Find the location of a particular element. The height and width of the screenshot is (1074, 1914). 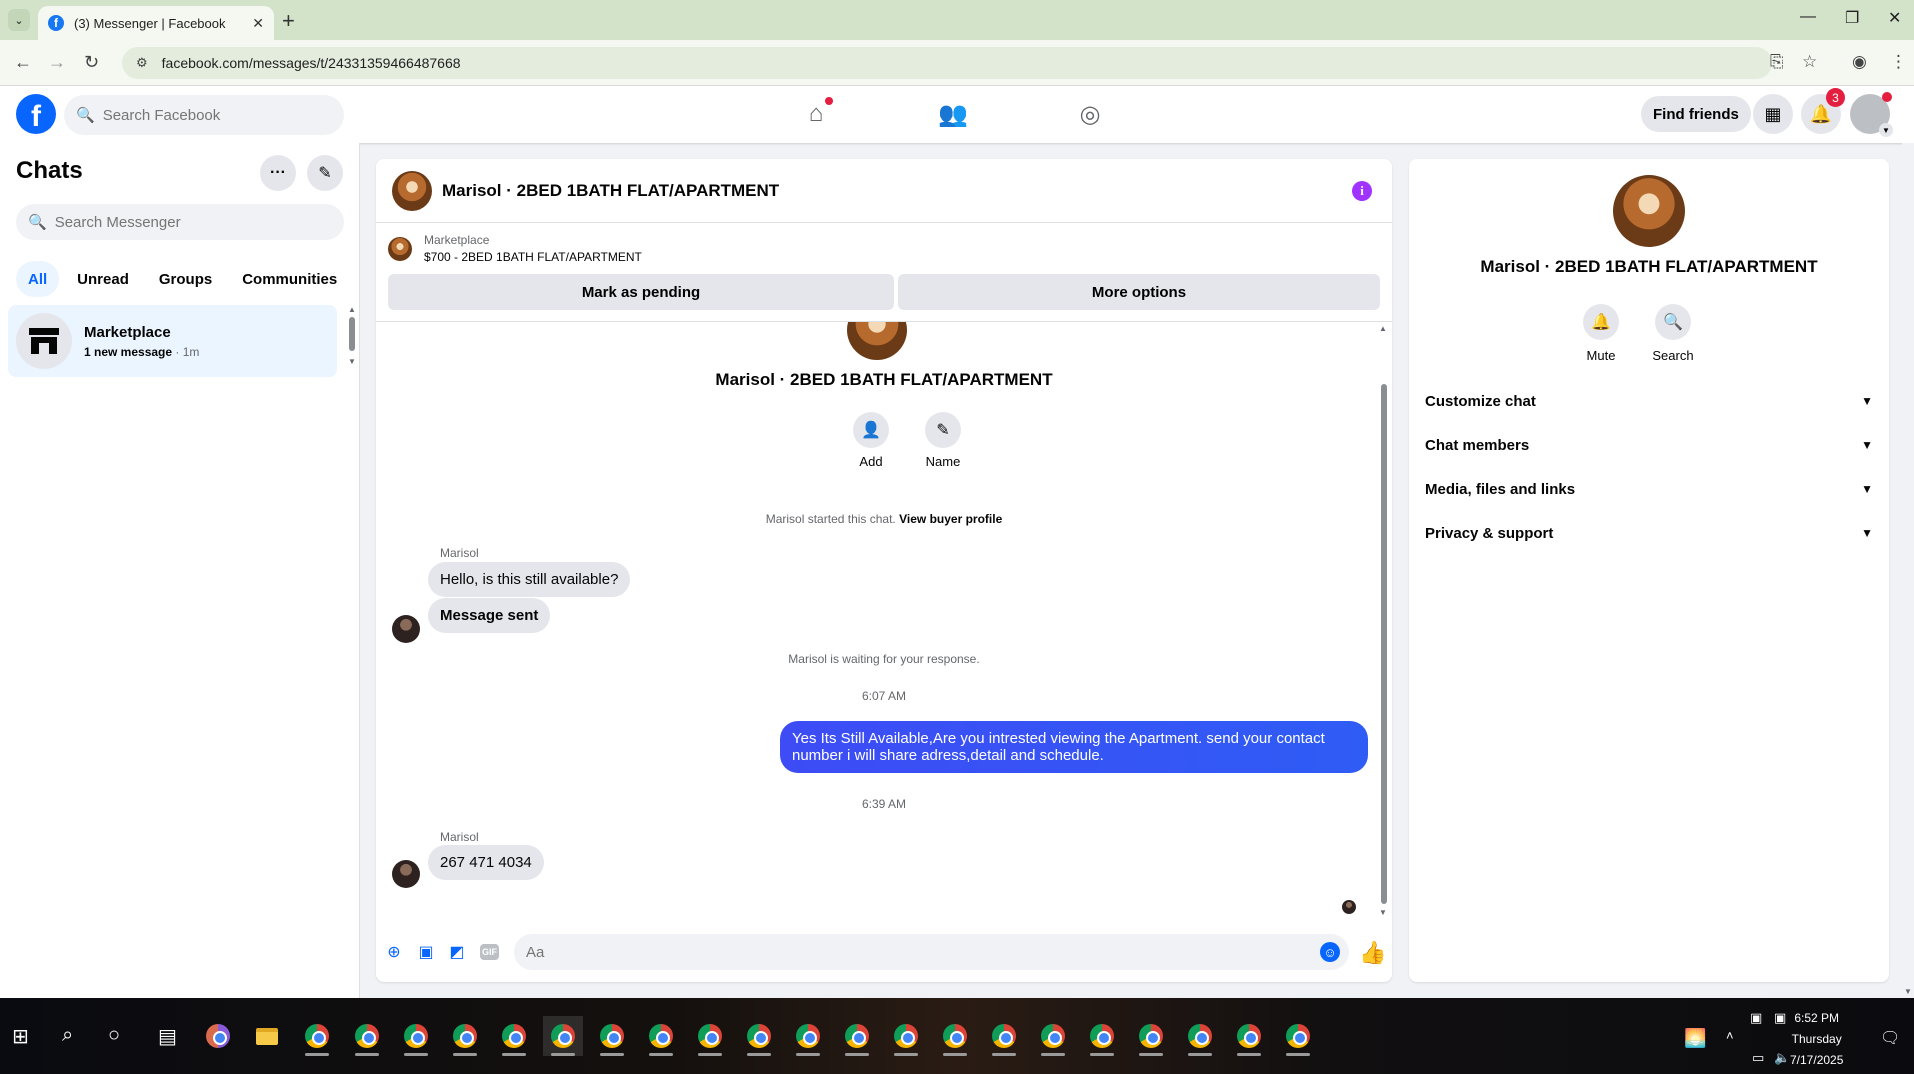

more-icon: ··· is located at coordinates (278, 173).